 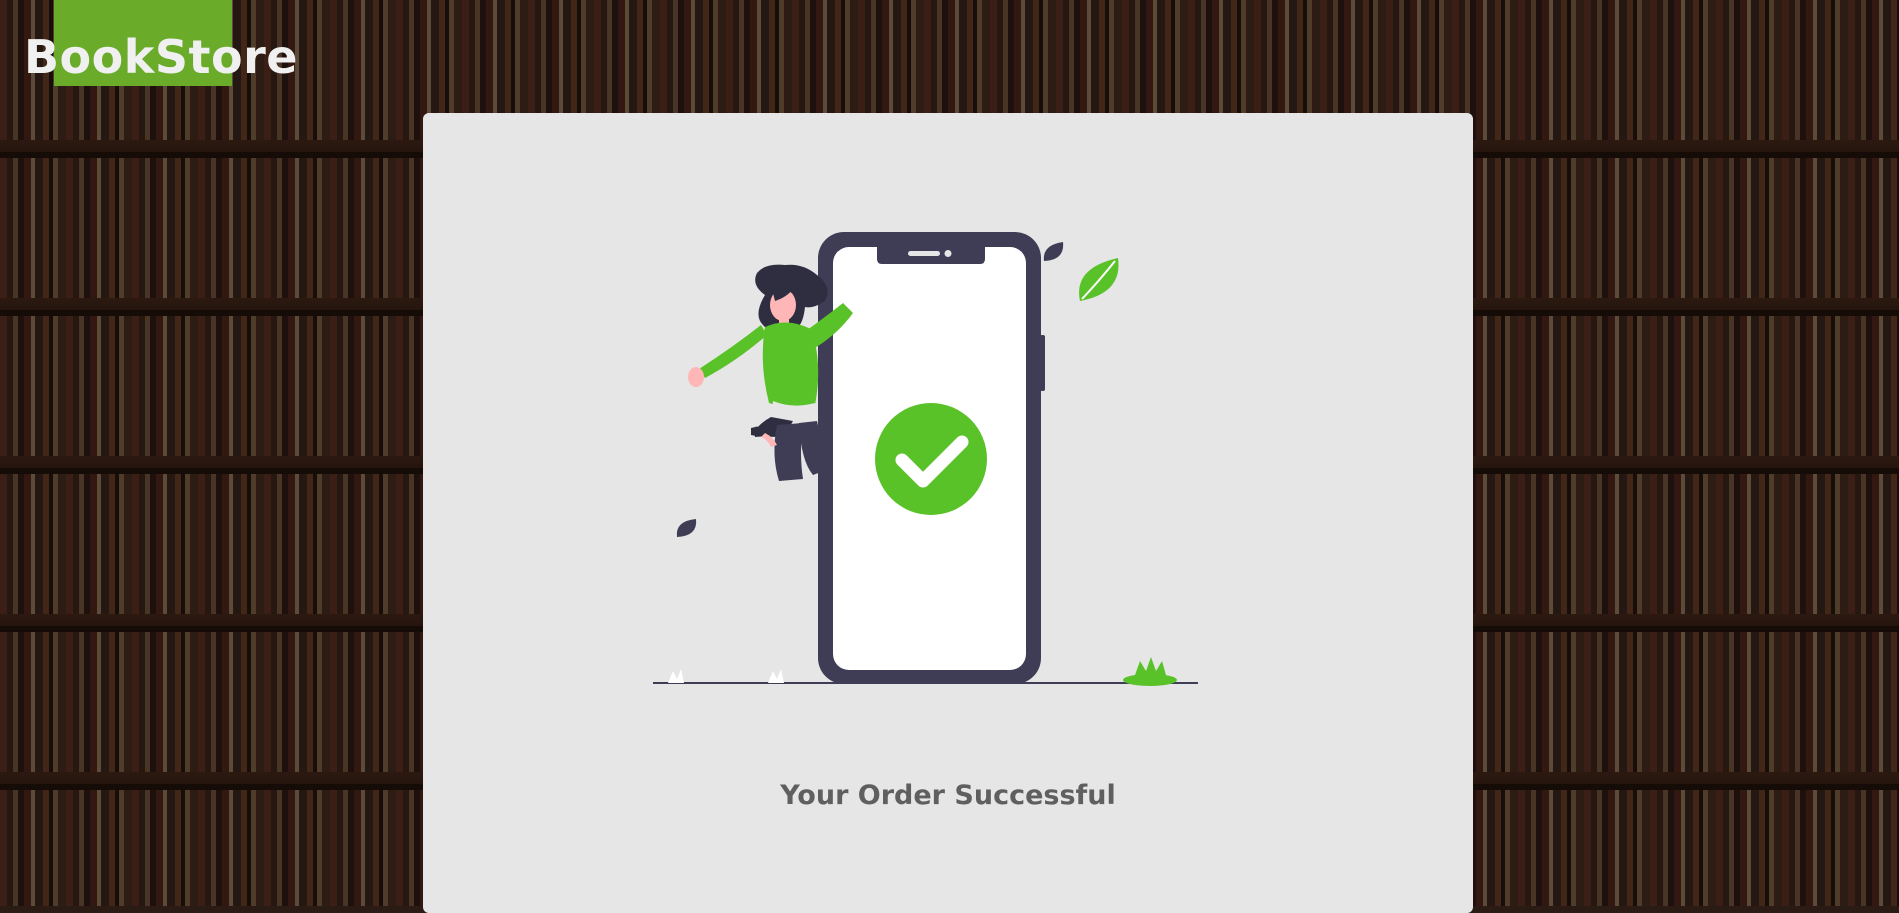 I want to click on grass-tuft-icon, so click(x=726, y=676).